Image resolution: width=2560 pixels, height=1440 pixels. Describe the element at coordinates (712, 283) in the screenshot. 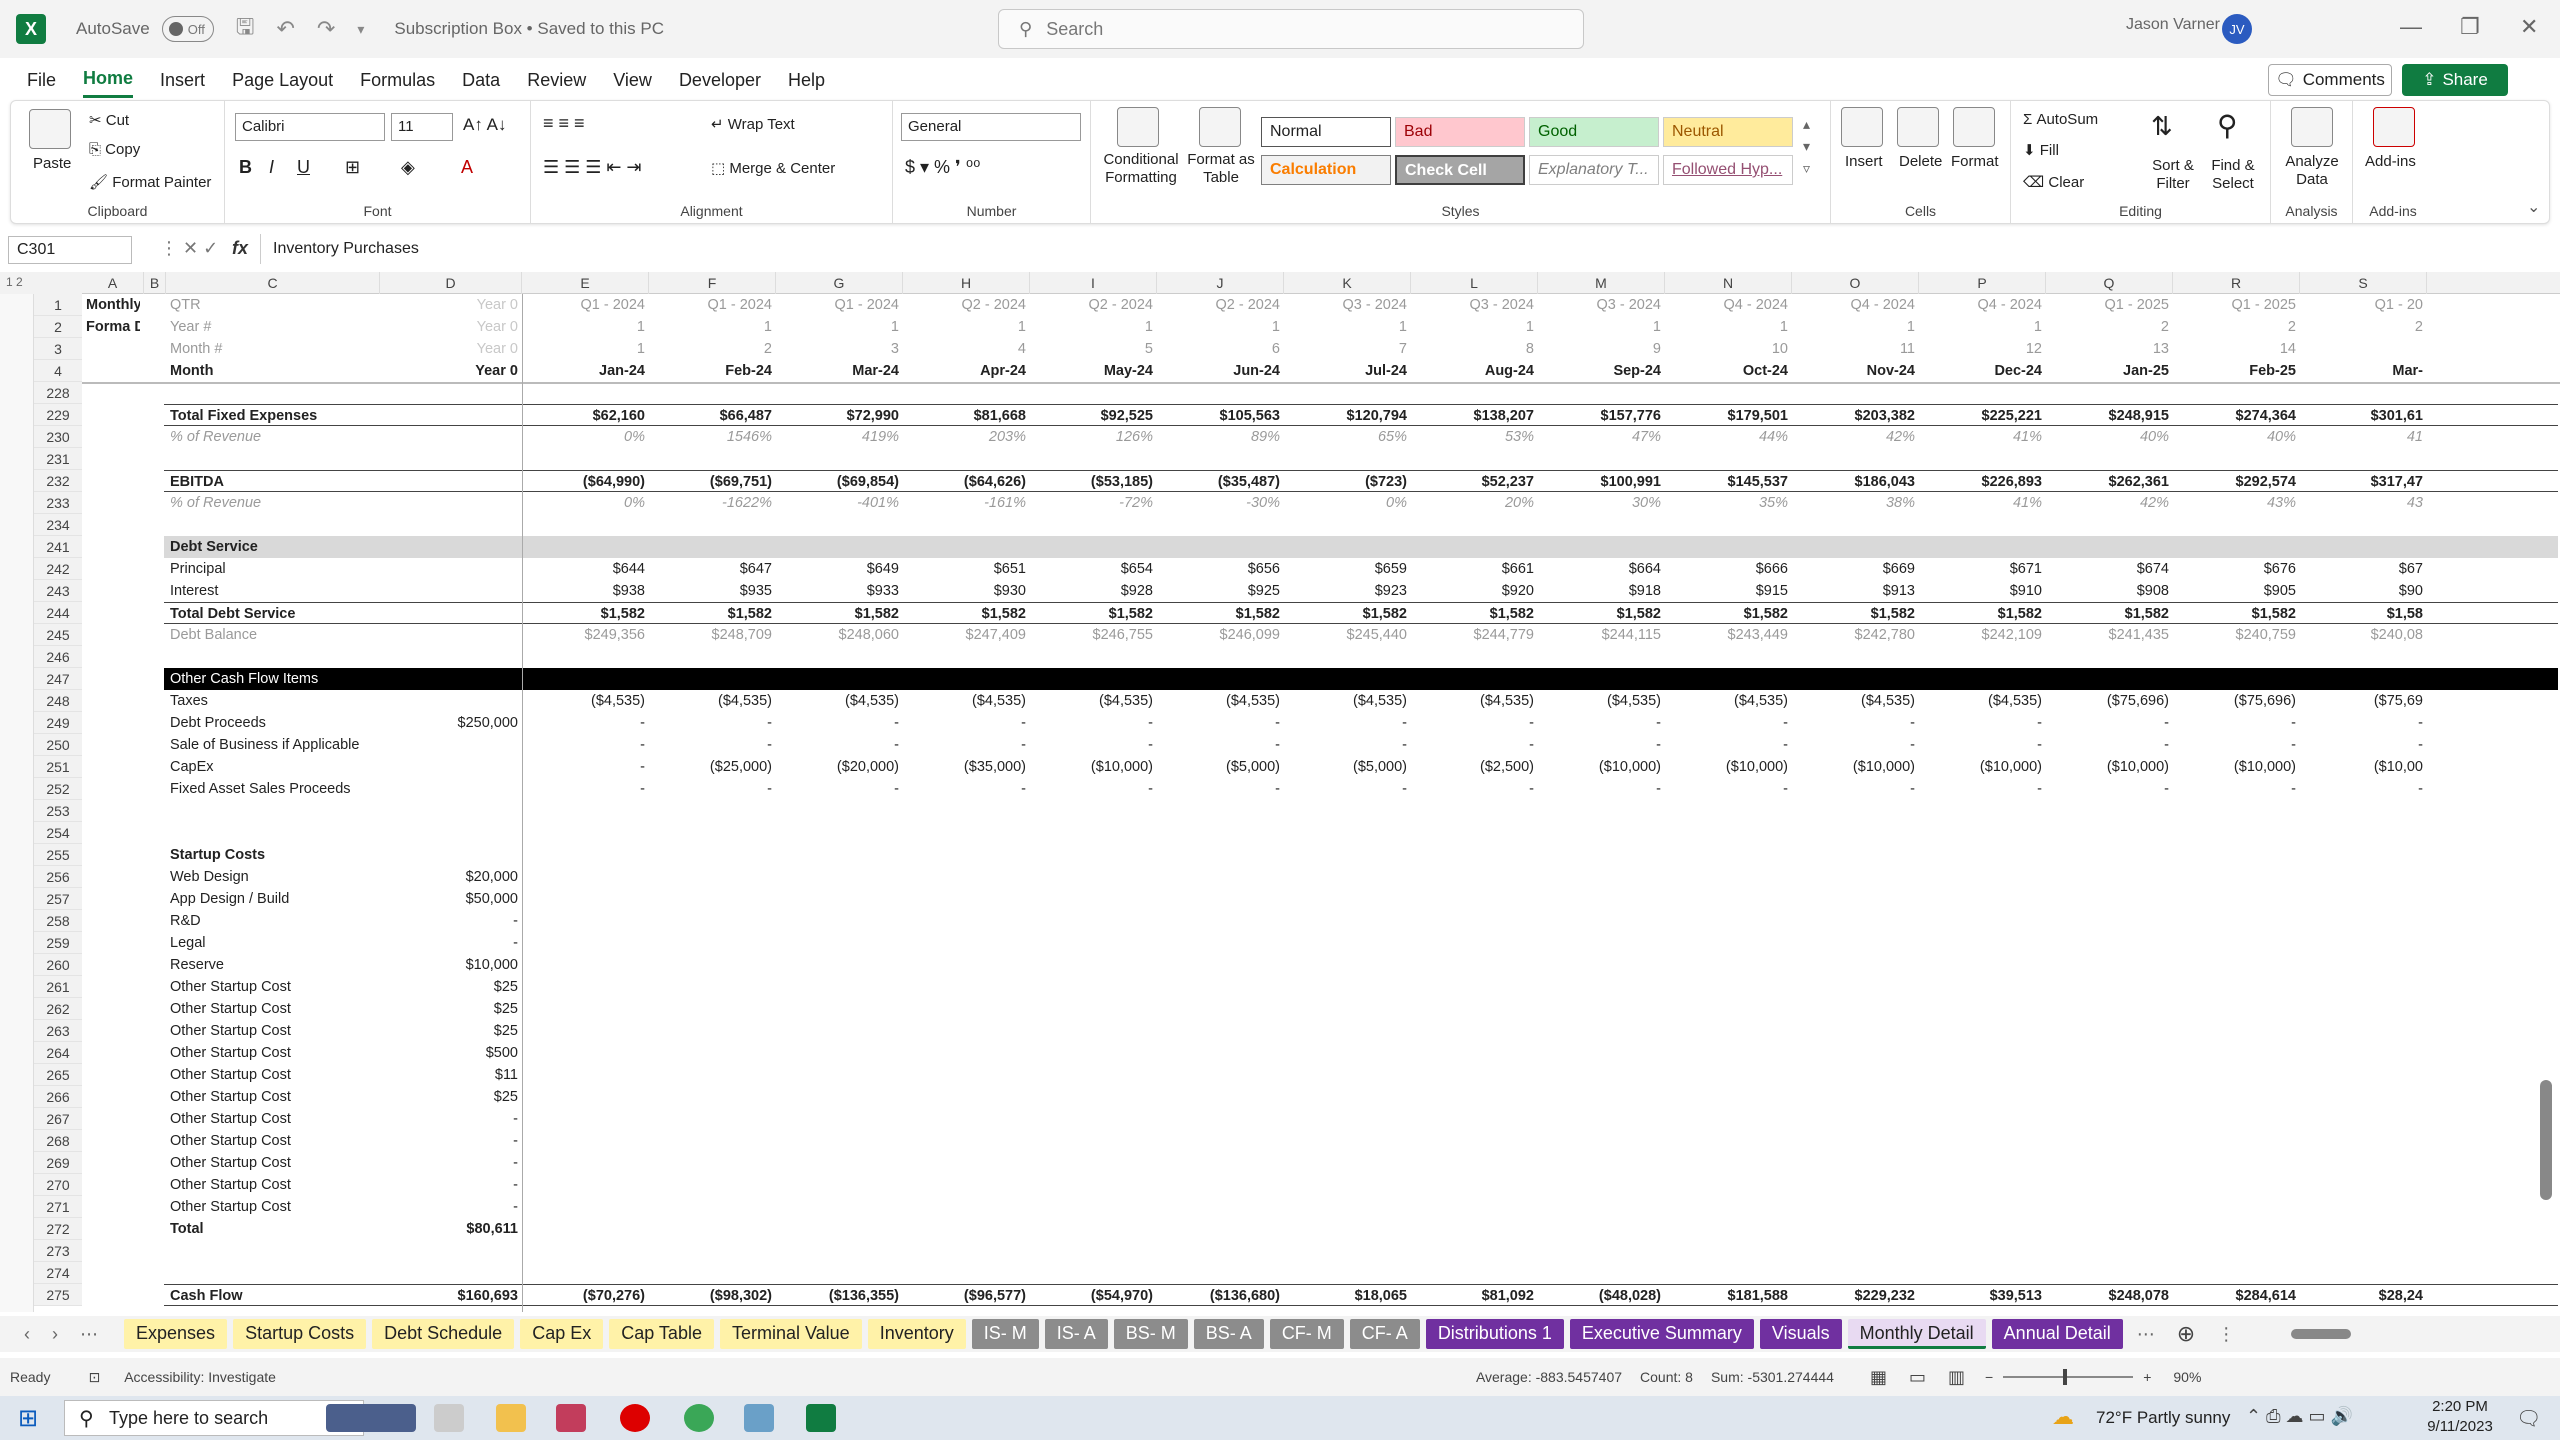

I see `column-header-f: F` at that location.